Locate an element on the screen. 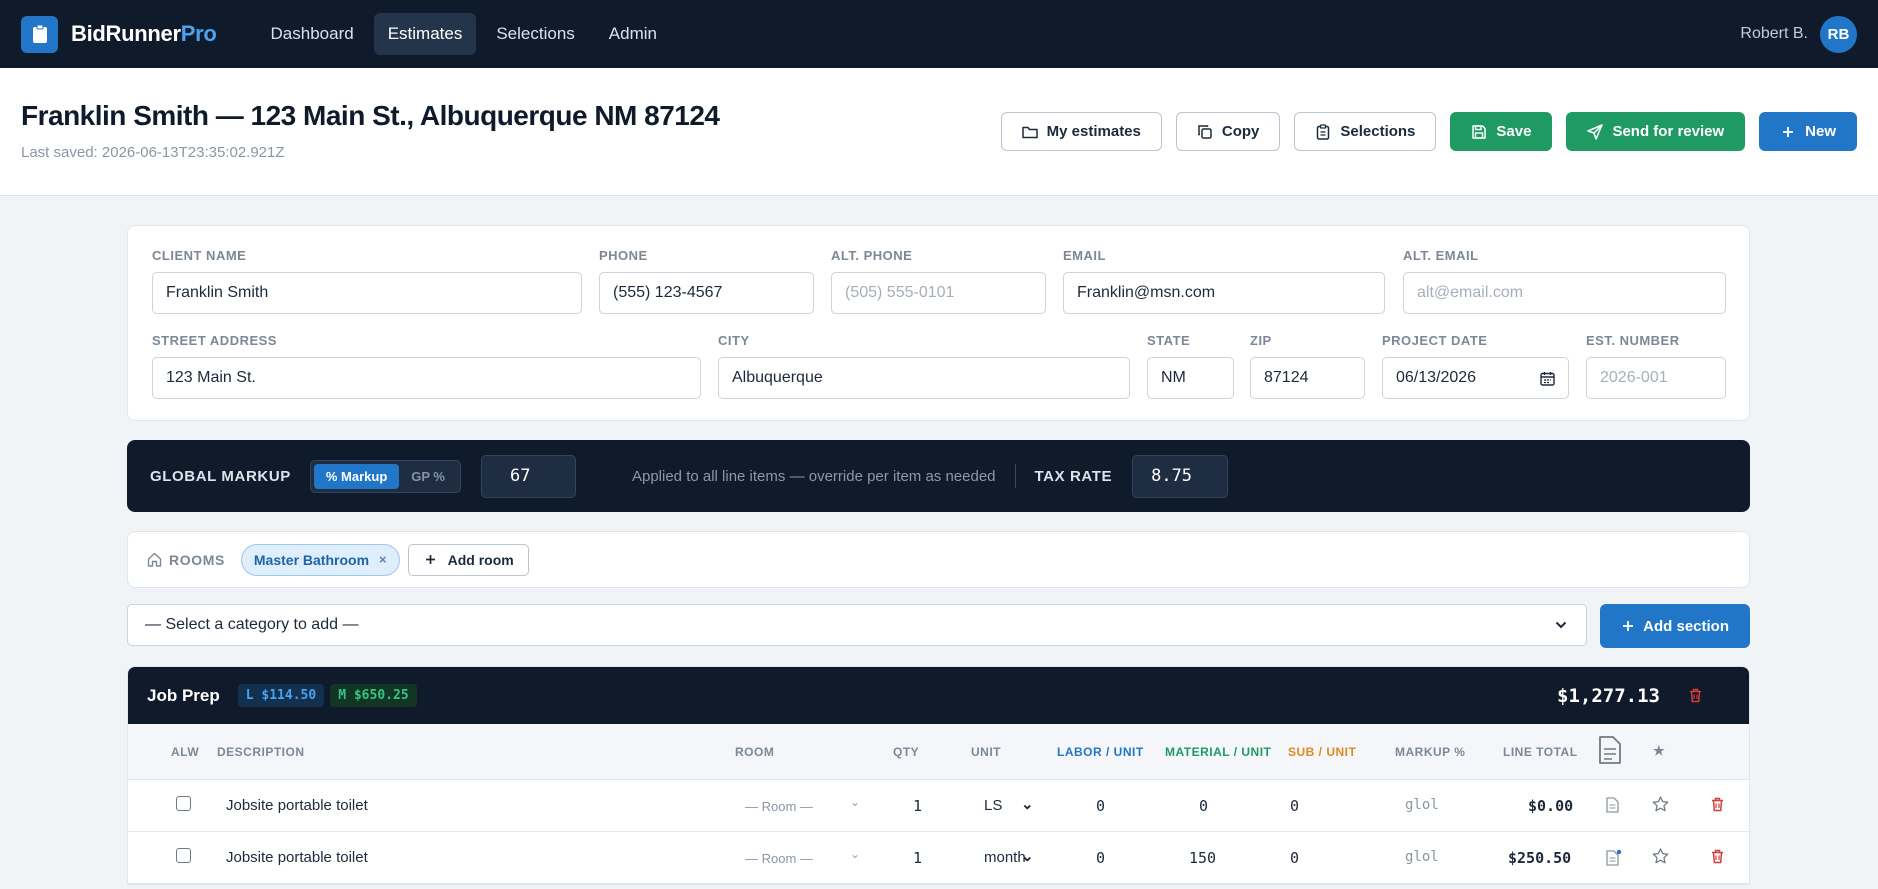  save-button: Save is located at coordinates (1501, 131).